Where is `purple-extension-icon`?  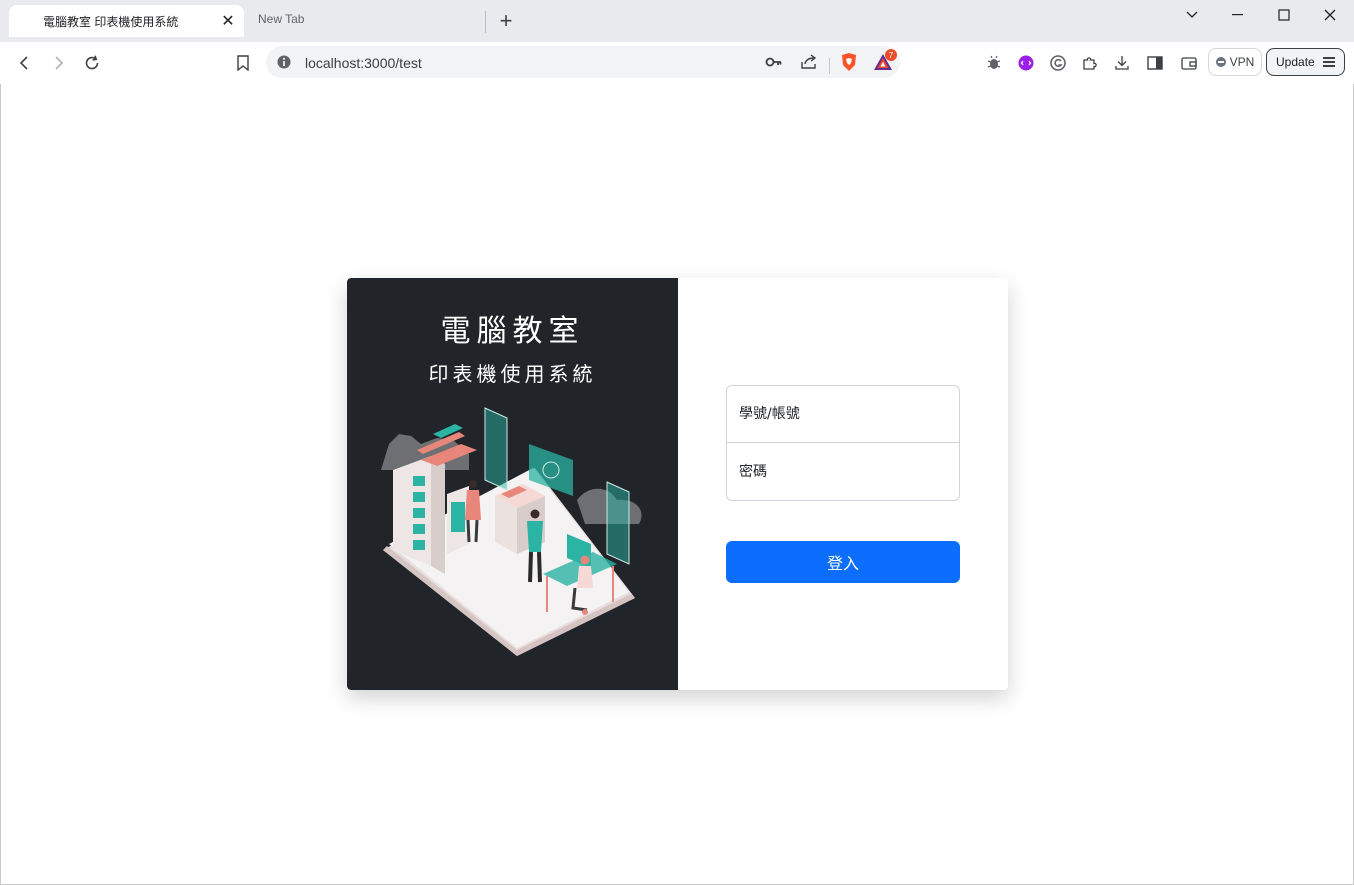
purple-extension-icon is located at coordinates (1026, 63).